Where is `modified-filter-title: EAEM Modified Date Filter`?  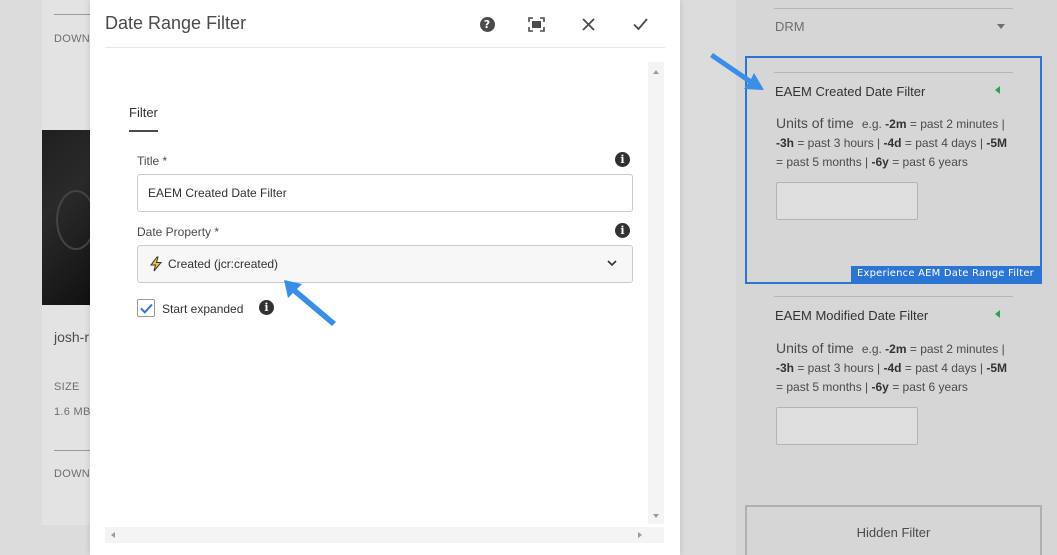 modified-filter-title: EAEM Modified Date Filter is located at coordinates (851, 315).